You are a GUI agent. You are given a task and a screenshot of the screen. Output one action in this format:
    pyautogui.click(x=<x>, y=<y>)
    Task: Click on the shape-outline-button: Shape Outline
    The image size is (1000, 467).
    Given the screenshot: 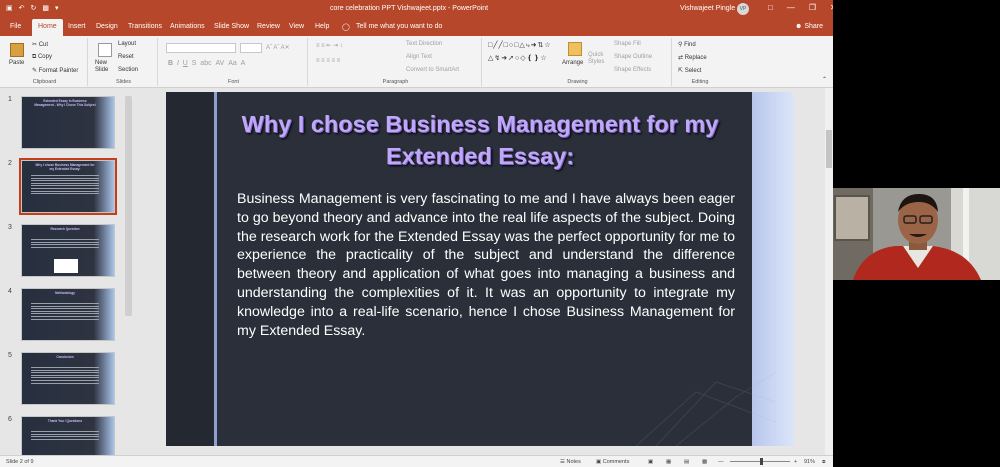 What is the action you would take?
    pyautogui.click(x=633, y=57)
    